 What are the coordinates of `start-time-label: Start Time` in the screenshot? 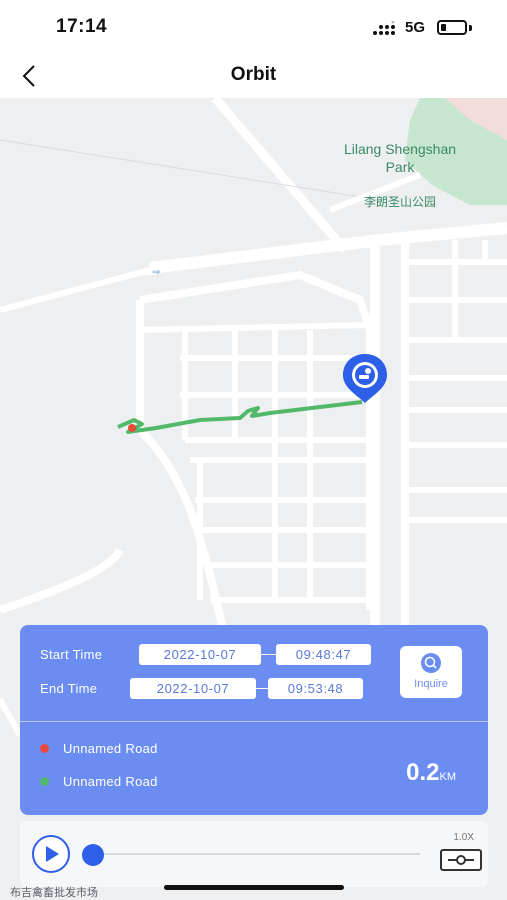 It's located at (71, 654).